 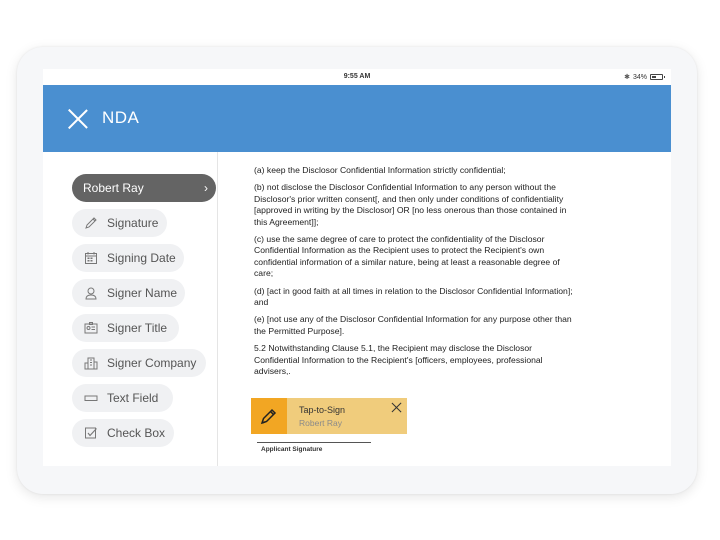 What do you see at coordinates (357, 118) in the screenshot?
I see `title-bar: NDA` at bounding box center [357, 118].